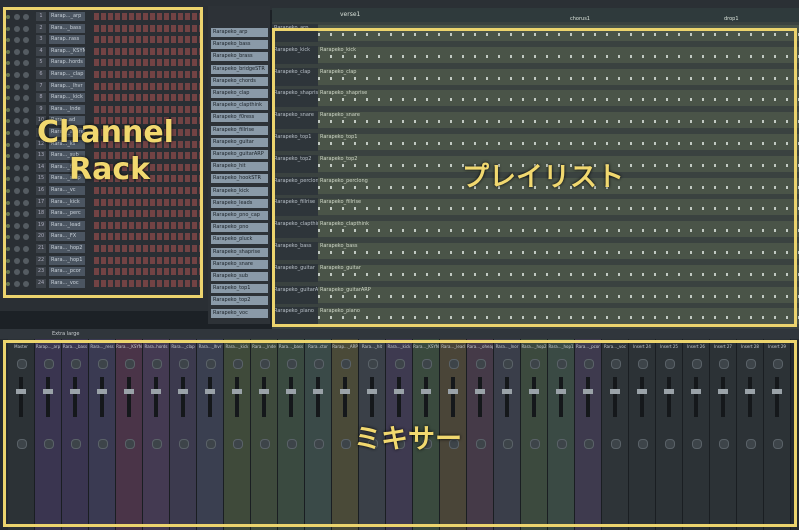  I want to click on channel-name-button: Rarap..._lhvr, so click(67, 86).